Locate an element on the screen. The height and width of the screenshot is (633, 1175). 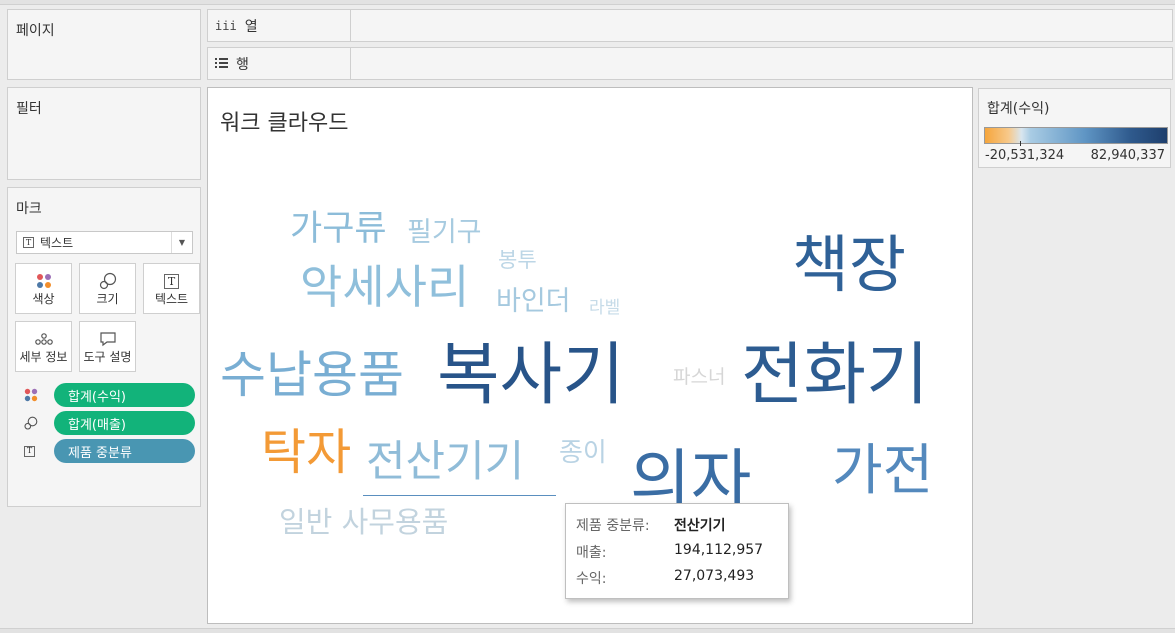
detail-button: 세부 정보 is located at coordinates (43, 346).